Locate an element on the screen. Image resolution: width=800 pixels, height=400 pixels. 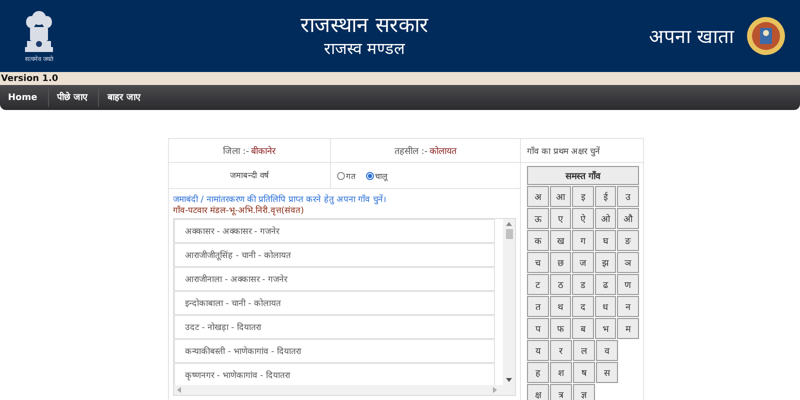
letter-button: ग is located at coordinates (583, 240).